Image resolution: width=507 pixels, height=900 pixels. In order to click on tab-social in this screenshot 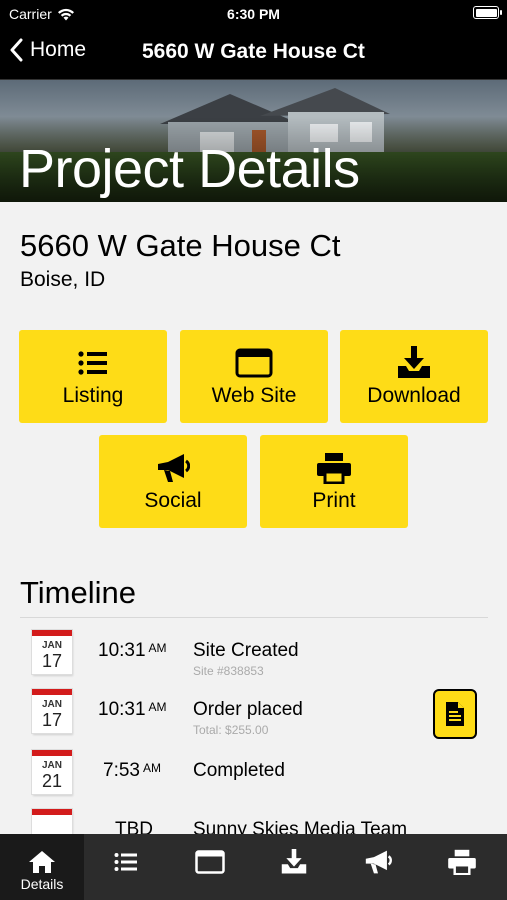, I will do `click(378, 867)`.